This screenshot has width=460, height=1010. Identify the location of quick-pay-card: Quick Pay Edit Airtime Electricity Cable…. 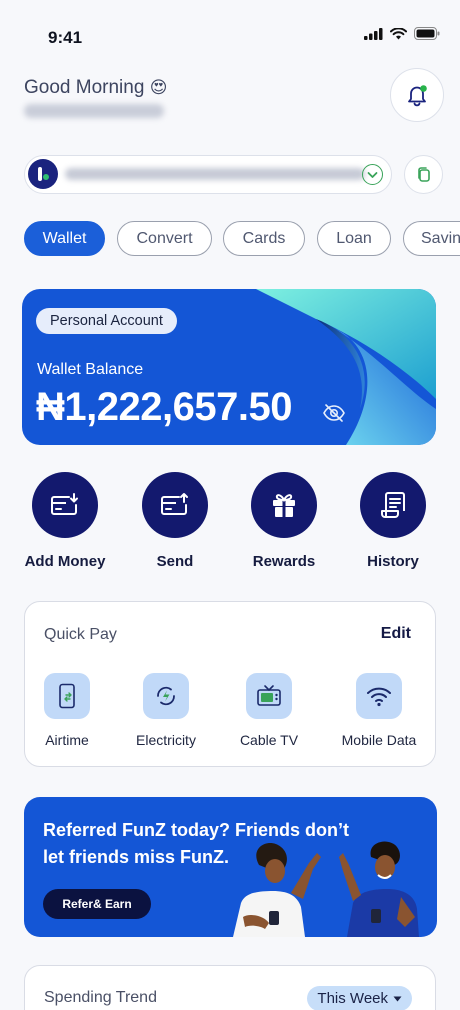
(230, 684).